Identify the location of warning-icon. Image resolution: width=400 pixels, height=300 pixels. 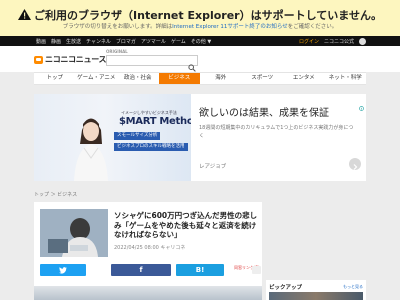
(25, 14).